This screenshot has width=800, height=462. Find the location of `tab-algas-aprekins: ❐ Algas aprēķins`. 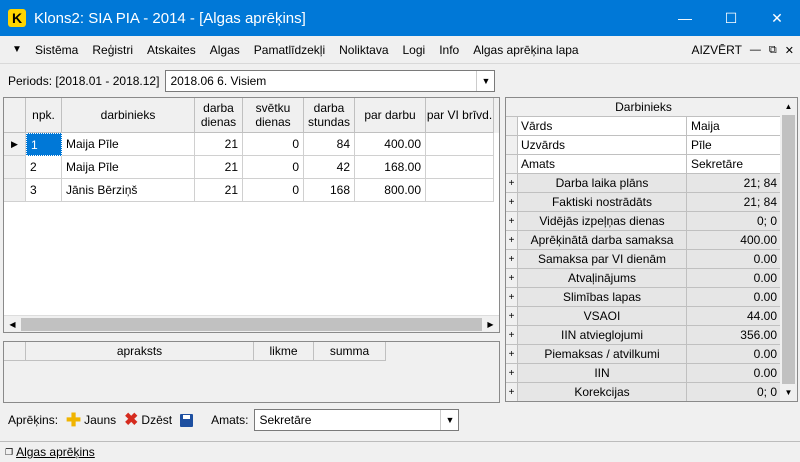

tab-algas-aprekins: ❐ Algas aprēķins is located at coordinates (50, 452).